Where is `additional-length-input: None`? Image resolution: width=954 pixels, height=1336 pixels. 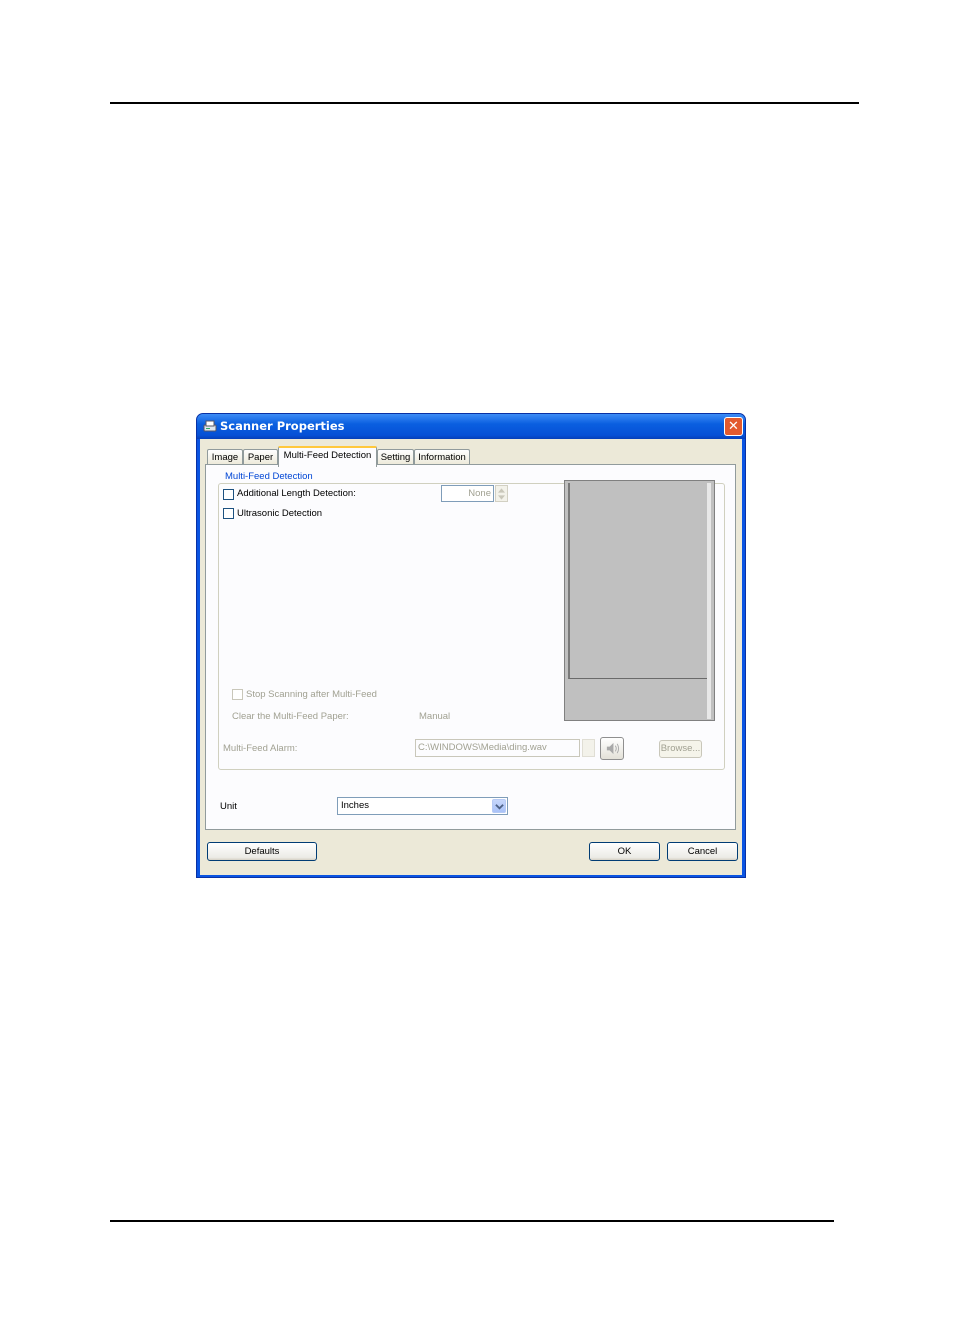
additional-length-input: None is located at coordinates (467, 493).